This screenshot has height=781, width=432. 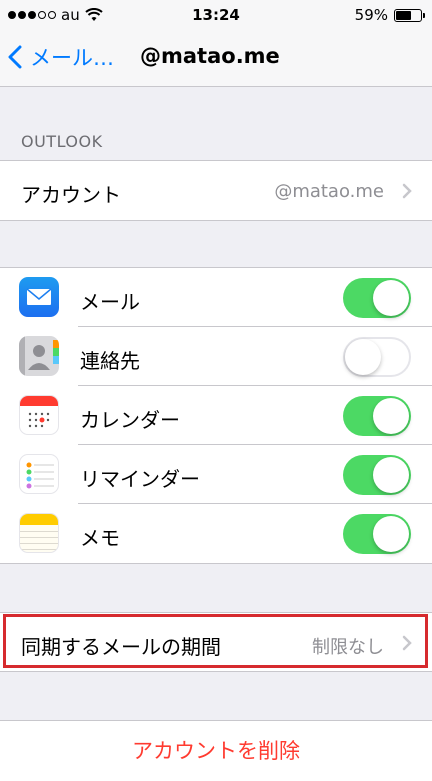 What do you see at coordinates (216, 533) in the screenshot?
I see `service-row-notes: メモ` at bounding box center [216, 533].